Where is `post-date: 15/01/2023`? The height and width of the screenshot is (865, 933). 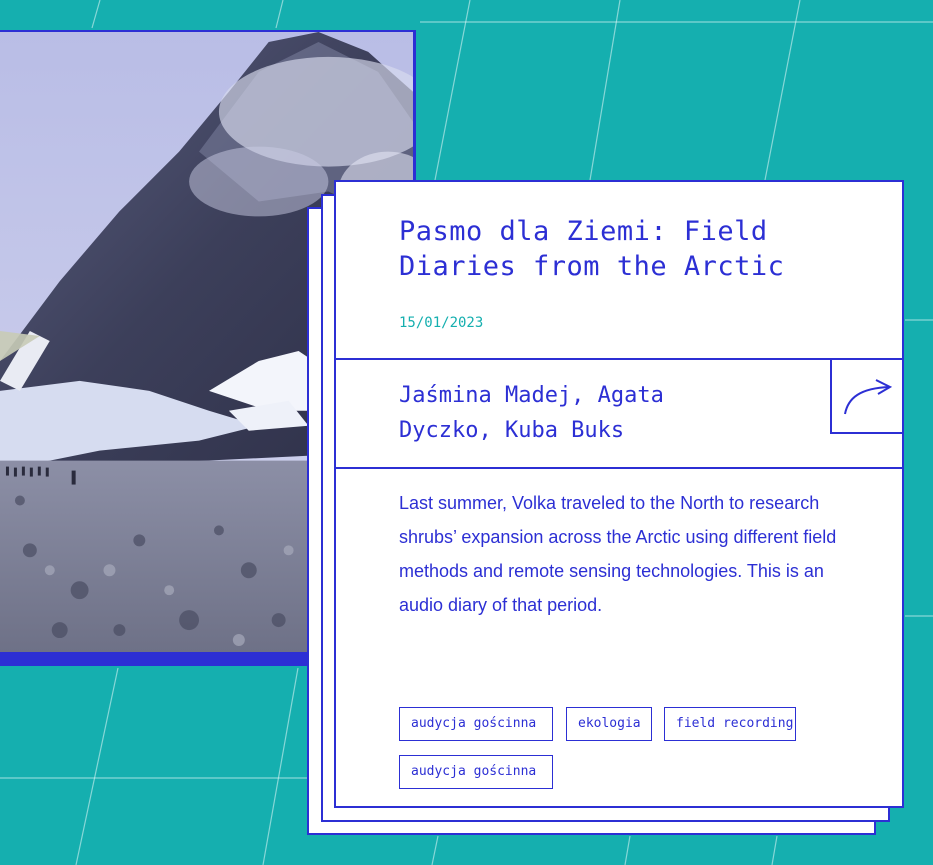 post-date: 15/01/2023 is located at coordinates (441, 323).